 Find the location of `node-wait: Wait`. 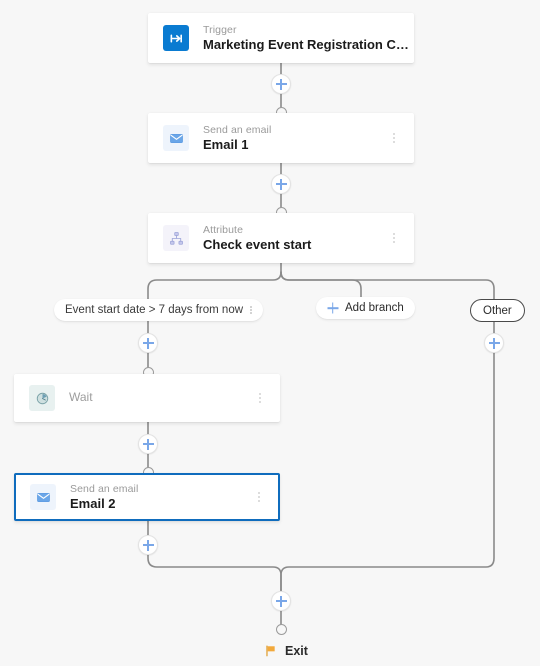

node-wait: Wait is located at coordinates (147, 398).